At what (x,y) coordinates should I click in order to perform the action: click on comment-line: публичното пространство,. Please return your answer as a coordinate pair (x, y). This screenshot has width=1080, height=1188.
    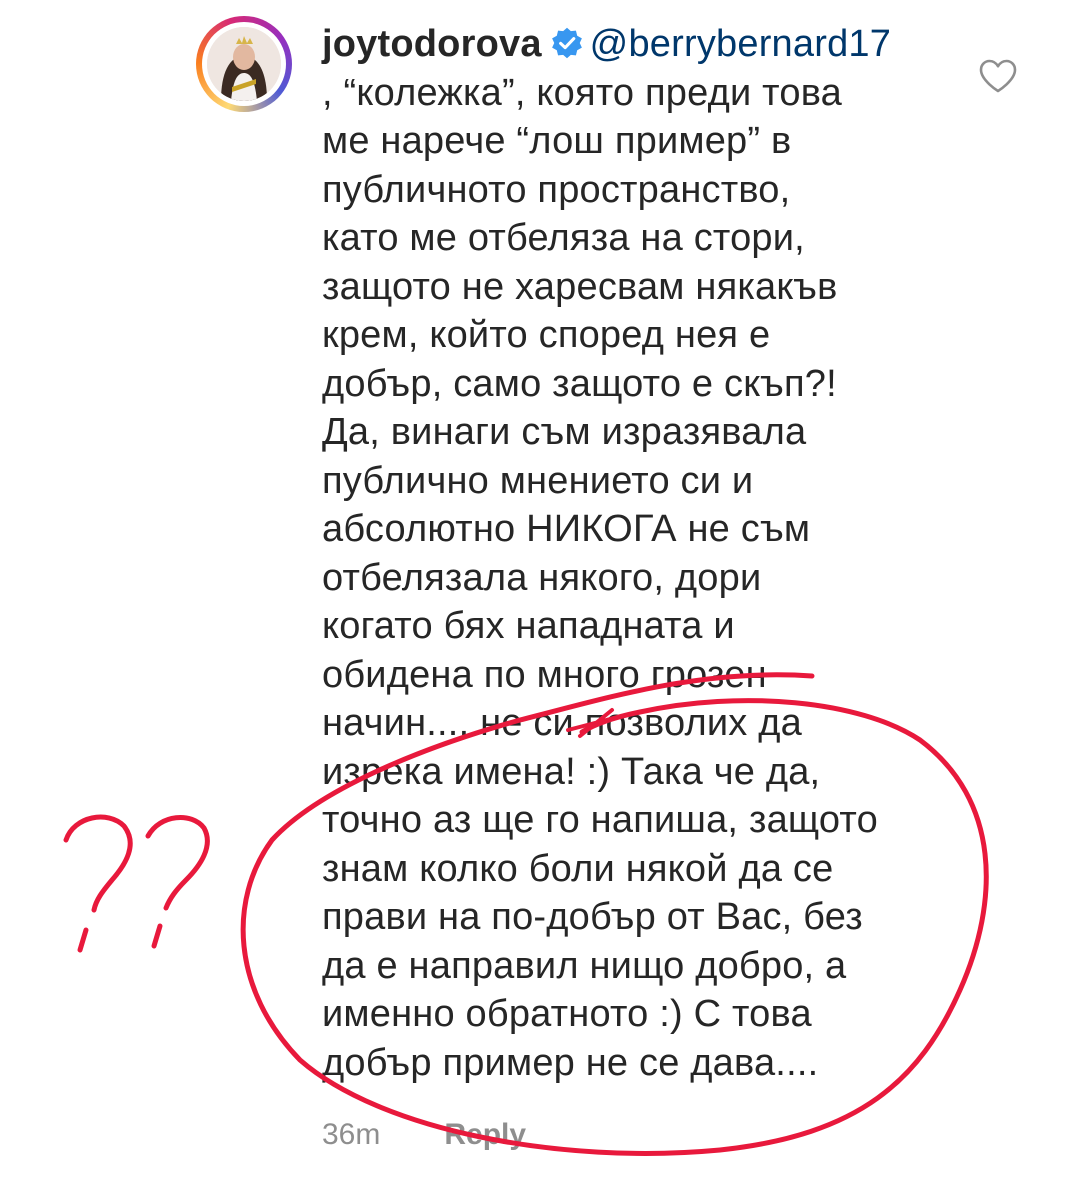
    Looking at the image, I should click on (556, 189).